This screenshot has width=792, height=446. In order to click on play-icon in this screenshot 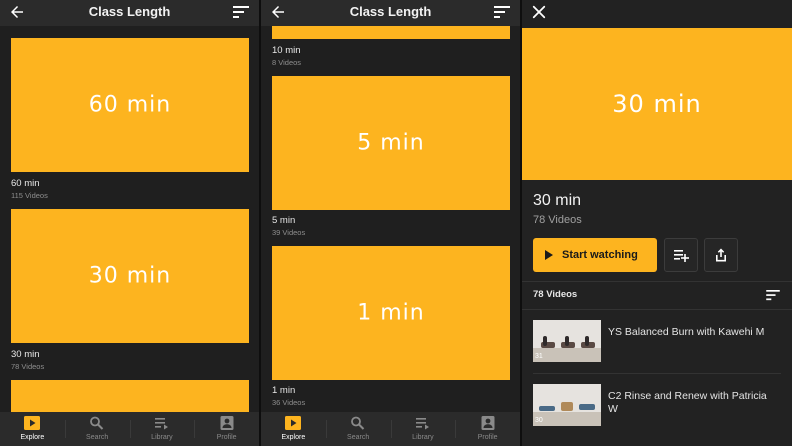, I will do `click(549, 255)`.